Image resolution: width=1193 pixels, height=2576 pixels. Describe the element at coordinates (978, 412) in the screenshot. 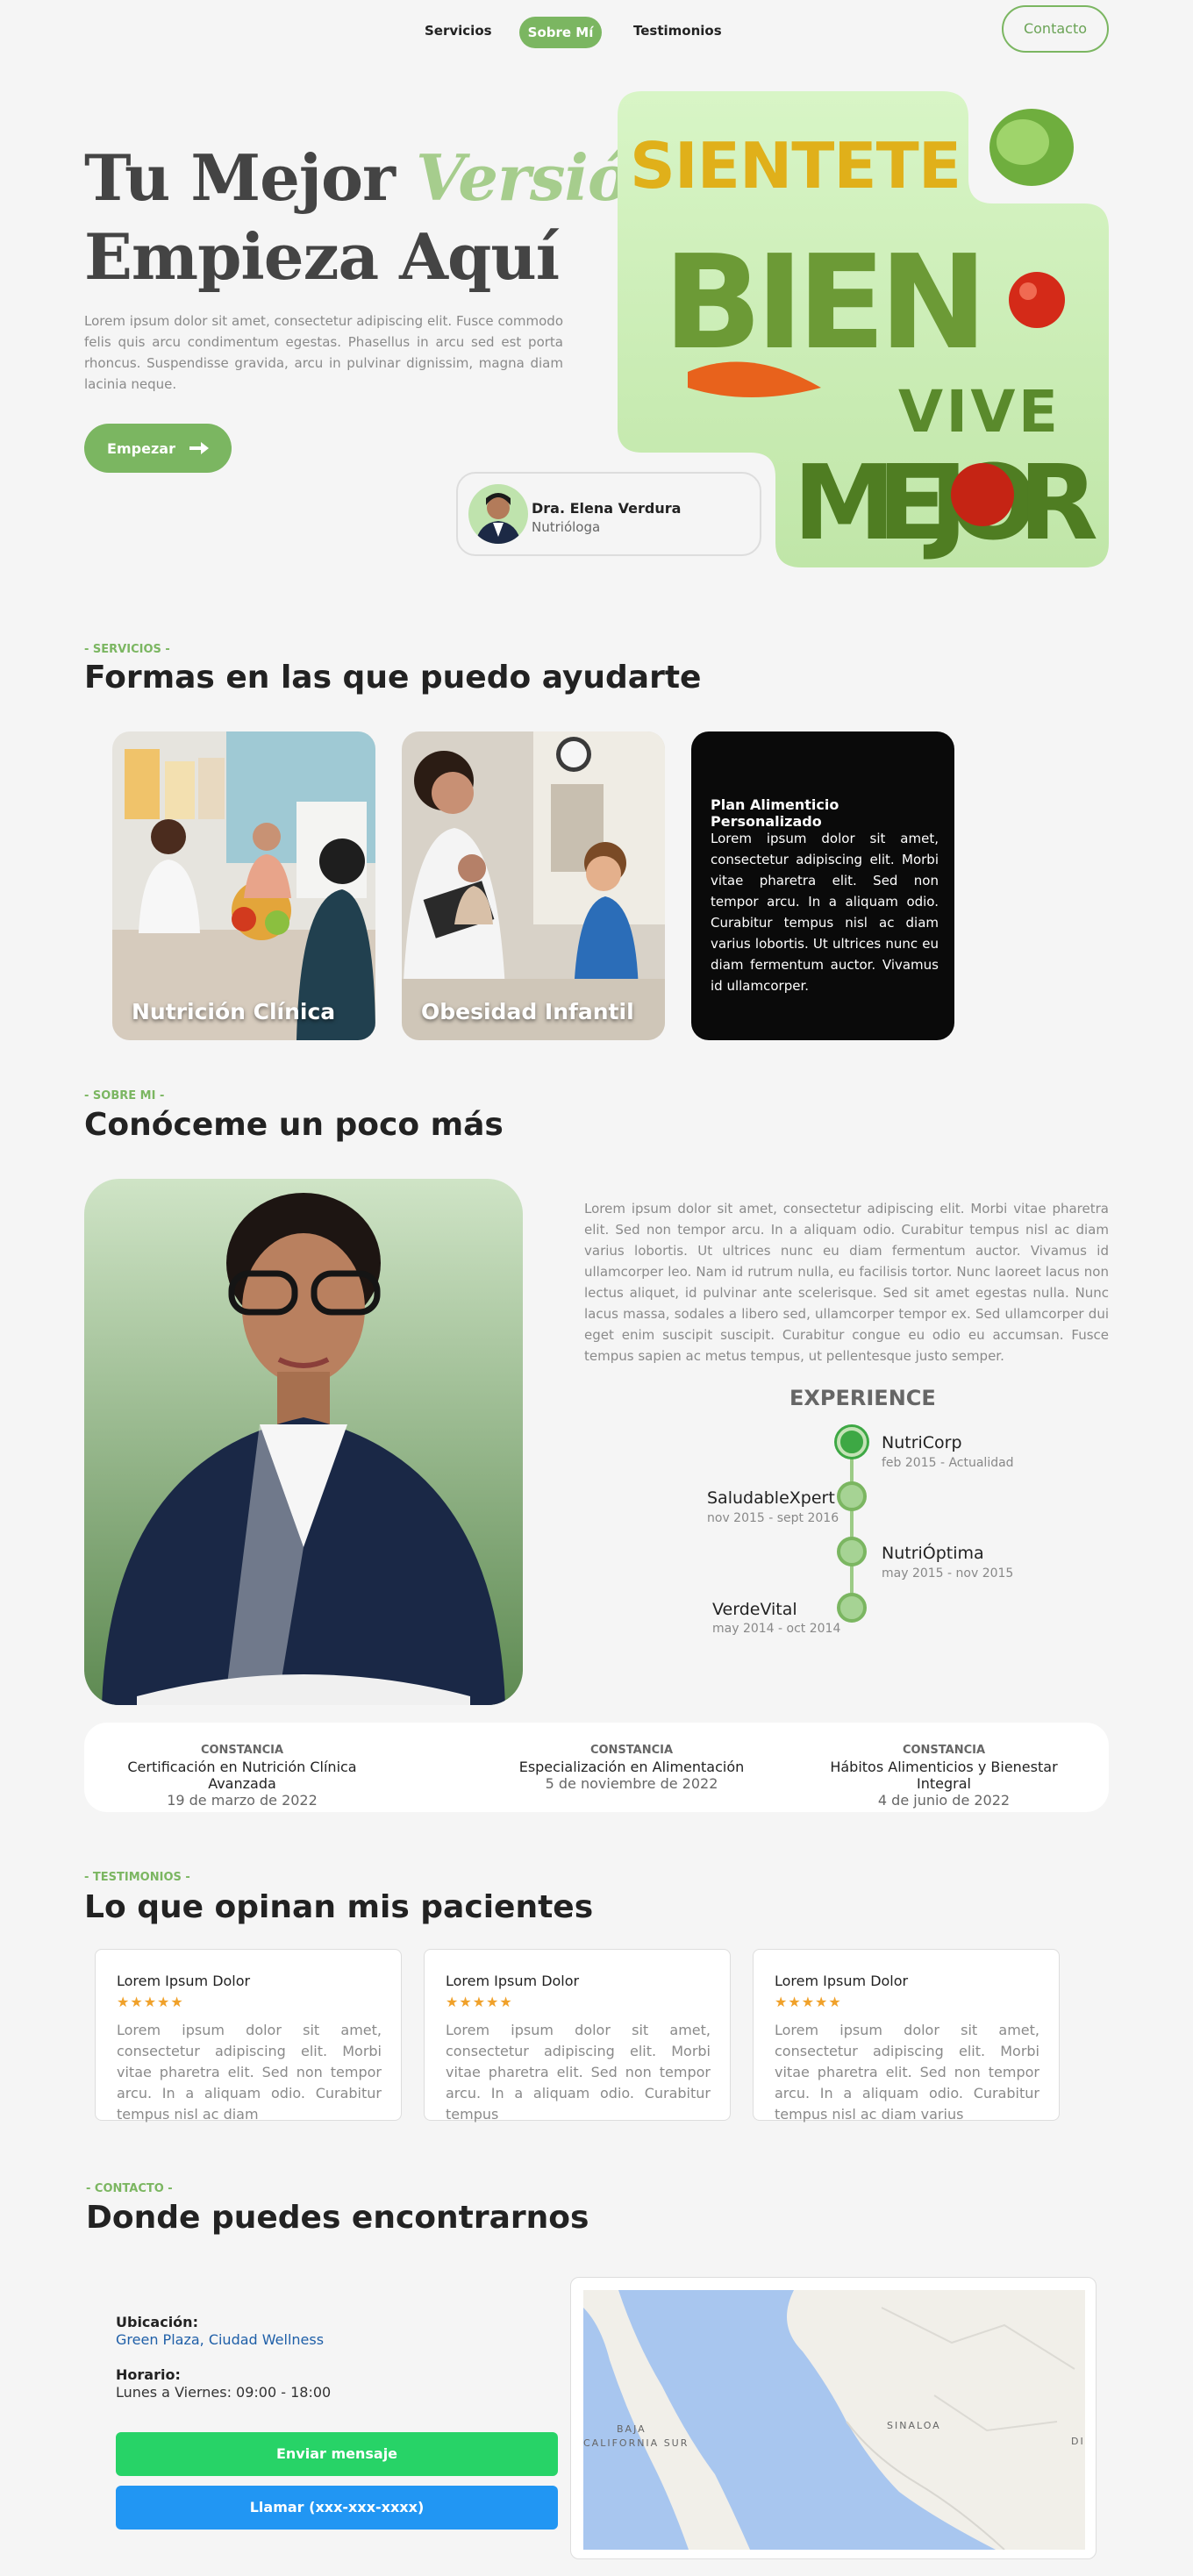

I see `hero-image-word-3: VIVE` at that location.